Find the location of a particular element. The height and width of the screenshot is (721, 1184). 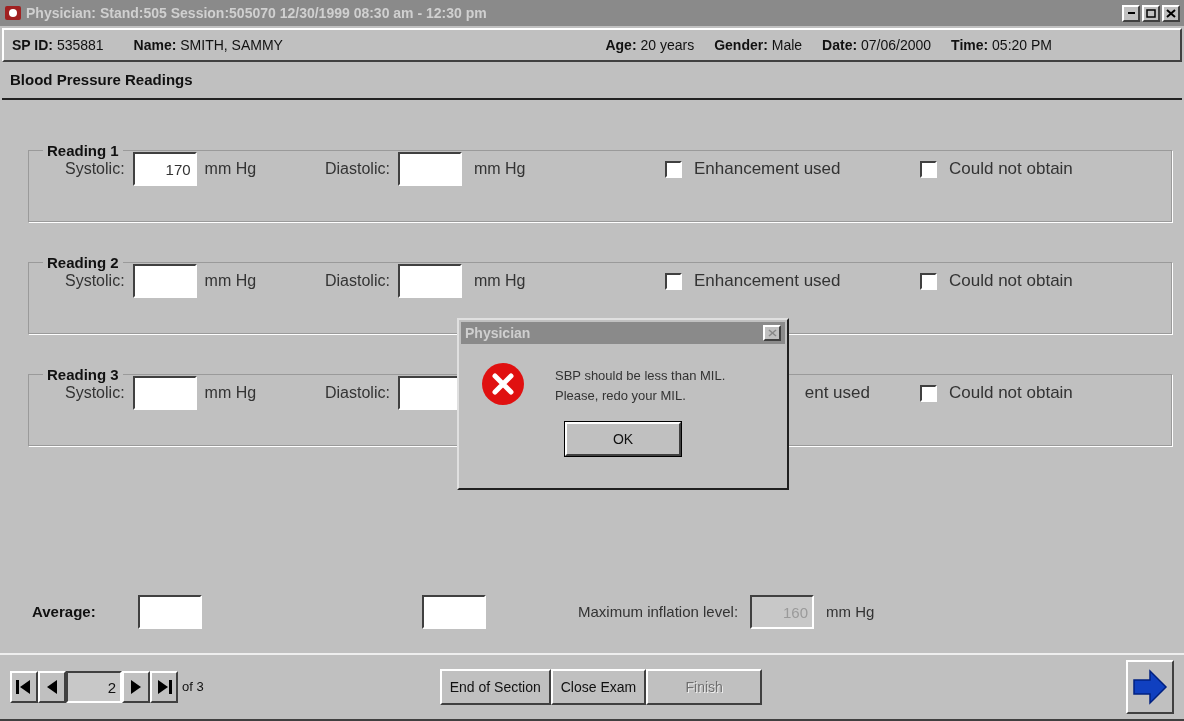

app-icon is located at coordinates (13, 13).